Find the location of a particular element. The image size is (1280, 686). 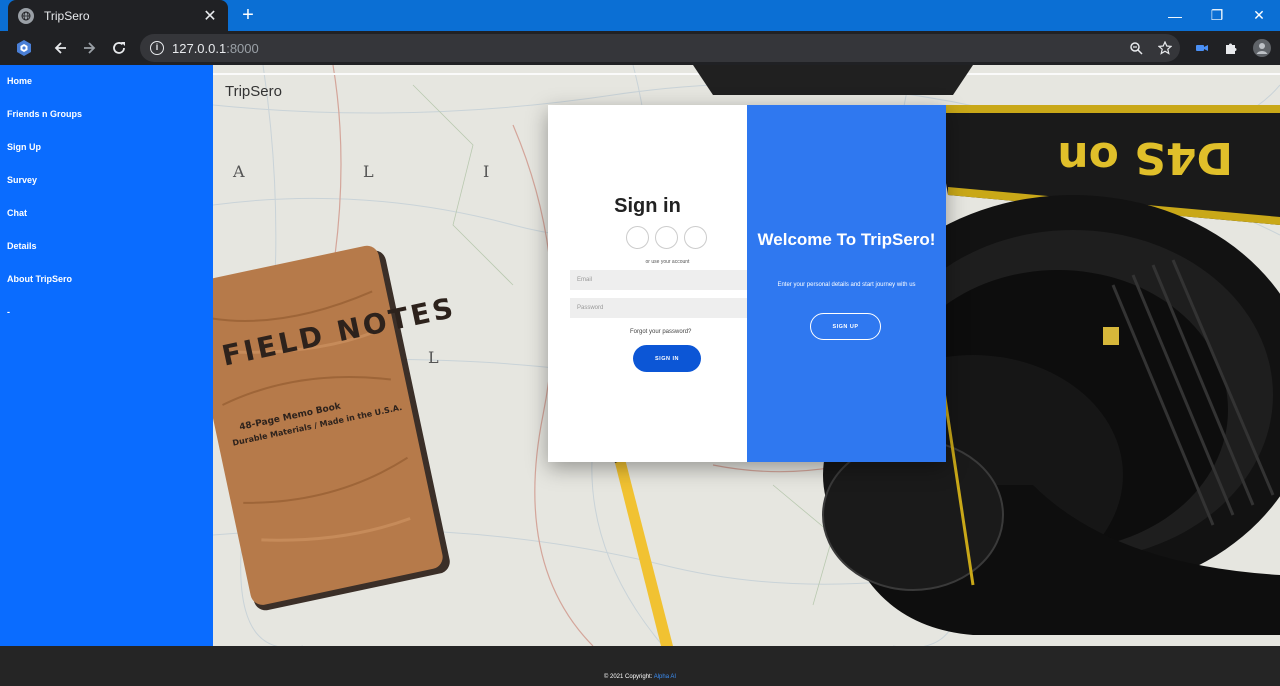

browser-tab-bar: TripSero ✕ + — ❐ ✕ is located at coordinates (640, 15).